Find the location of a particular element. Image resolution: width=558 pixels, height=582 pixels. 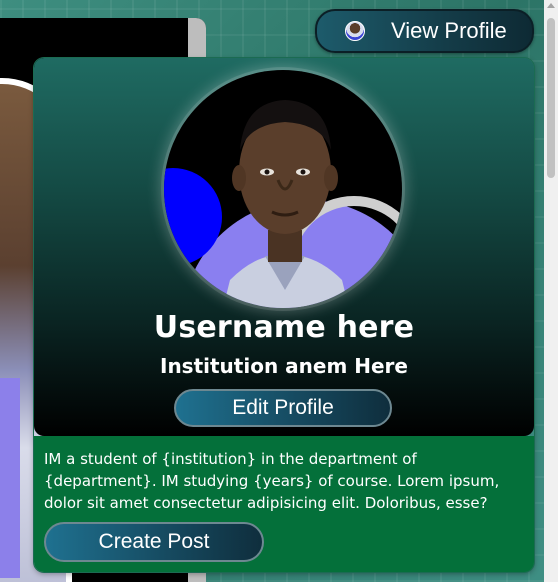

edit-profile-button: Edit Profile is located at coordinates (283, 408).